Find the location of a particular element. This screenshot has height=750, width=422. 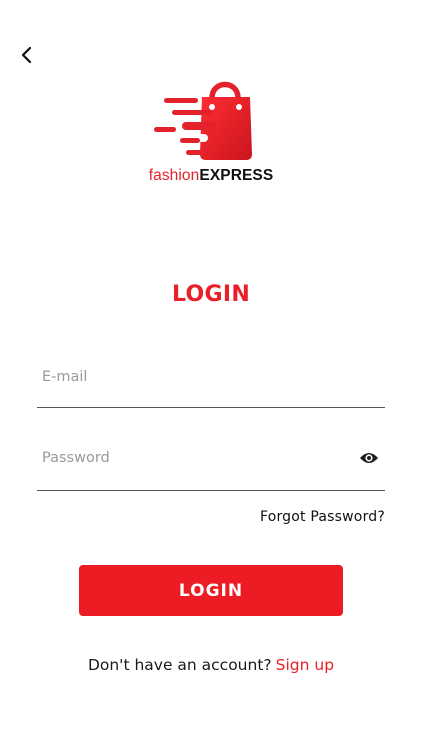

signup-prompt: Don't have an account? Sign up is located at coordinates (211, 665).